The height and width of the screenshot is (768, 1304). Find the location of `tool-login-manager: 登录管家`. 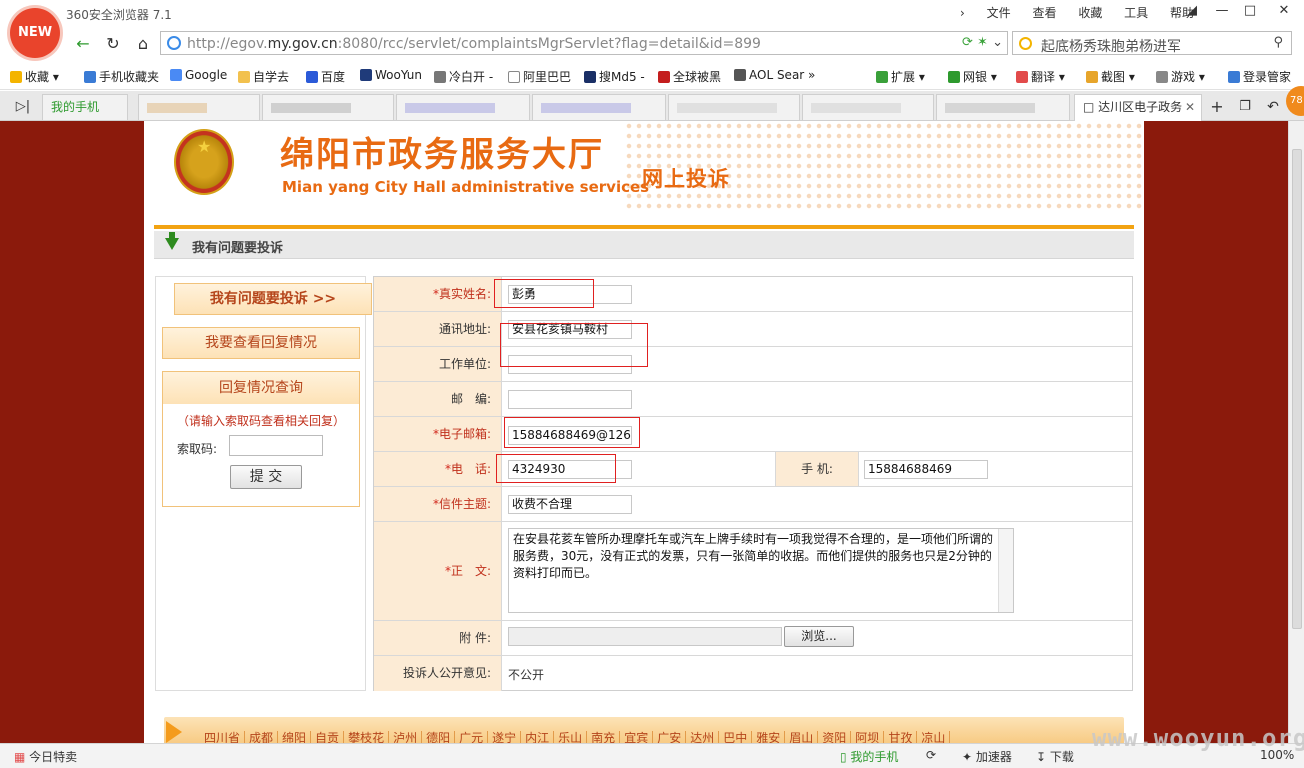

tool-login-manager: 登录管家 is located at coordinates (1259, 76).